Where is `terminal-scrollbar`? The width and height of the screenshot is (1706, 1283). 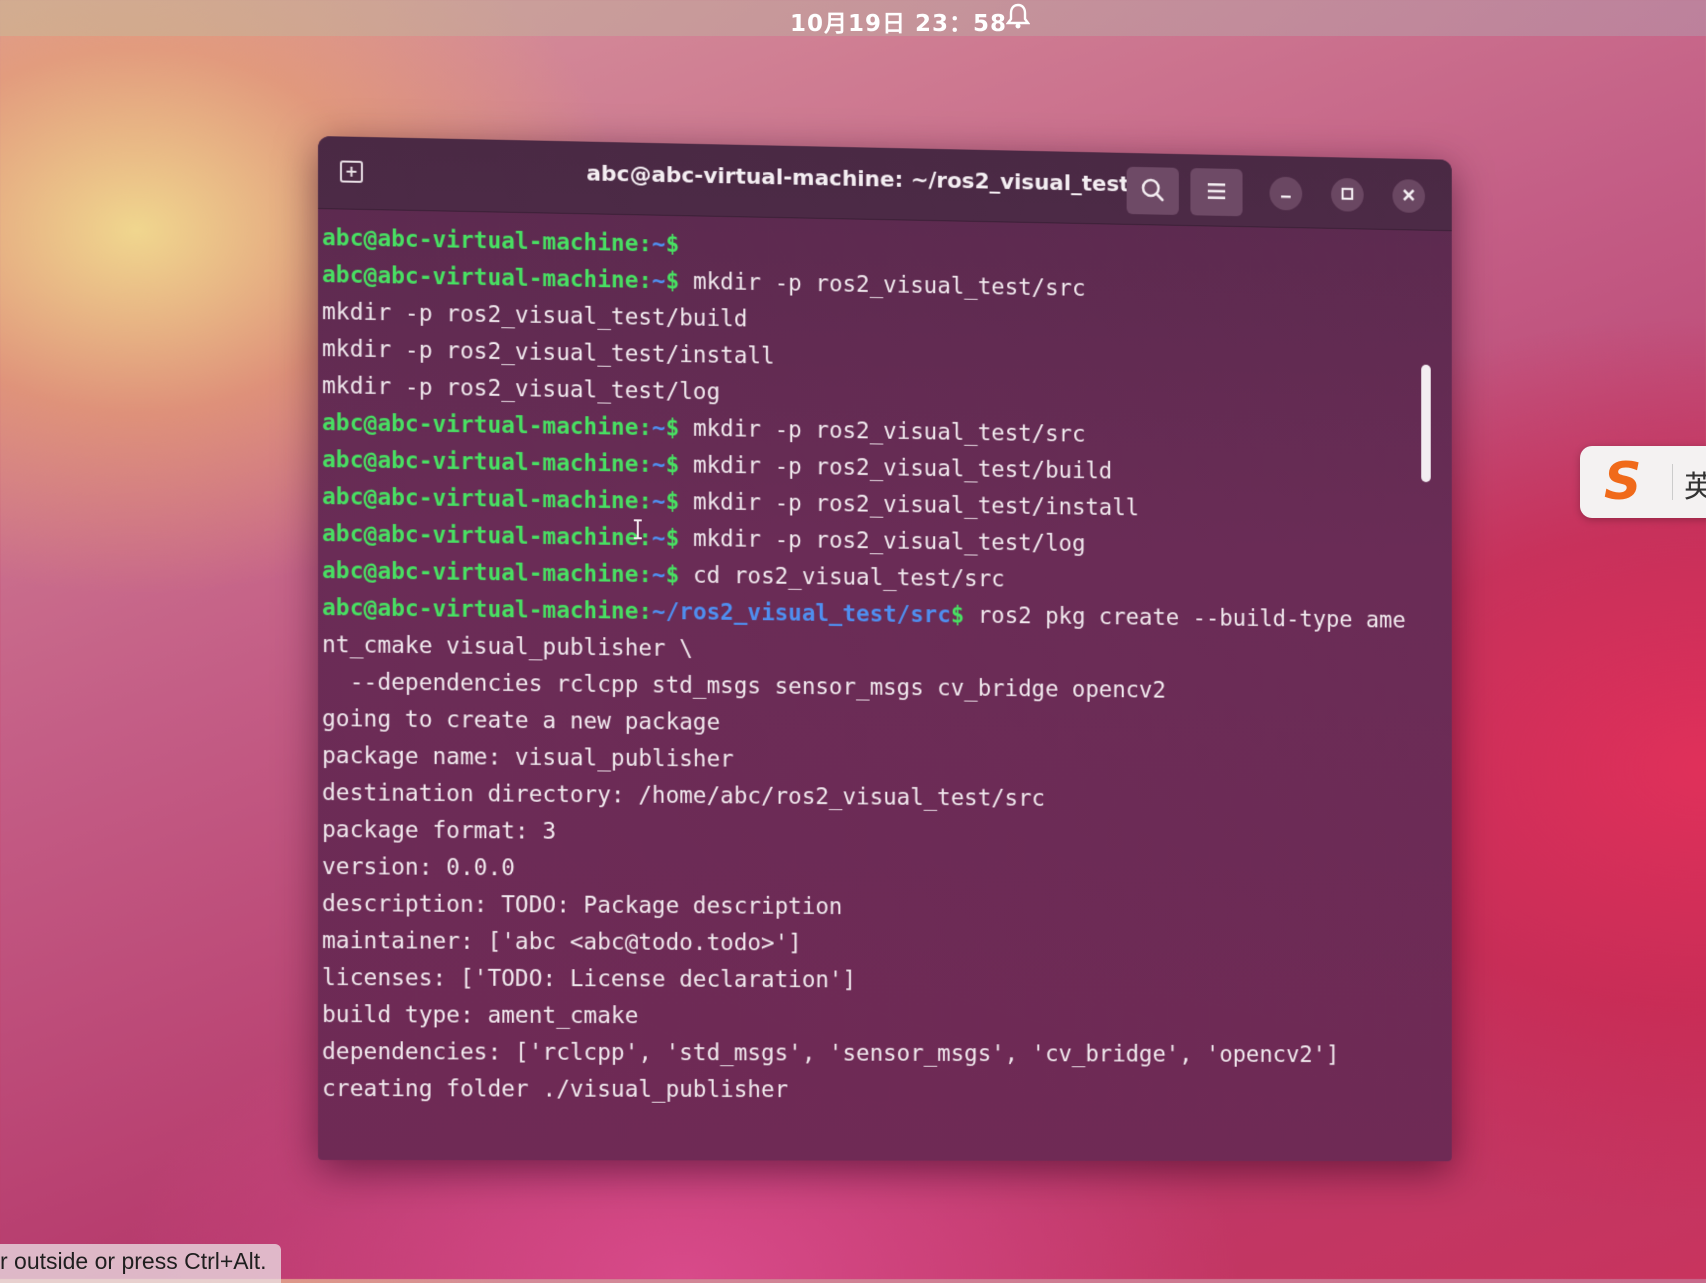 terminal-scrollbar is located at coordinates (1426, 424).